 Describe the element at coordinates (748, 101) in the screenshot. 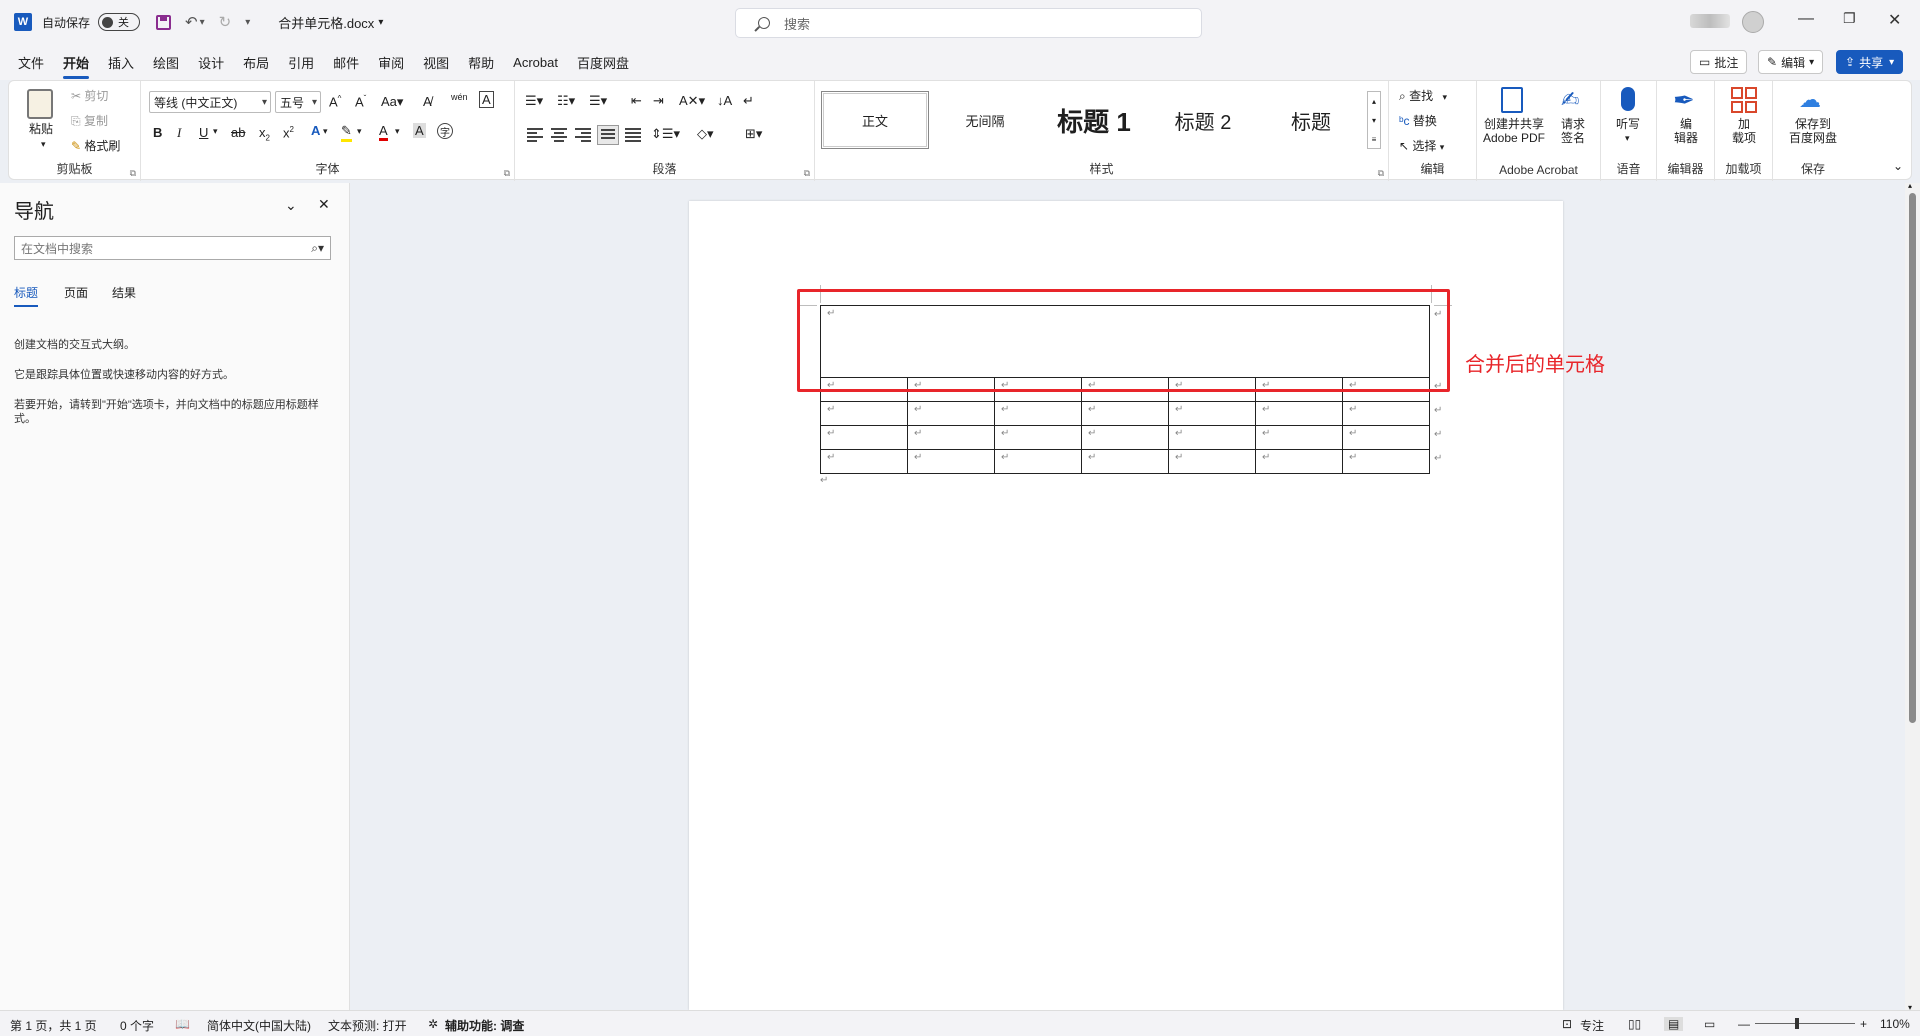

I see `show-formatting-marks-icon: ↵` at that location.